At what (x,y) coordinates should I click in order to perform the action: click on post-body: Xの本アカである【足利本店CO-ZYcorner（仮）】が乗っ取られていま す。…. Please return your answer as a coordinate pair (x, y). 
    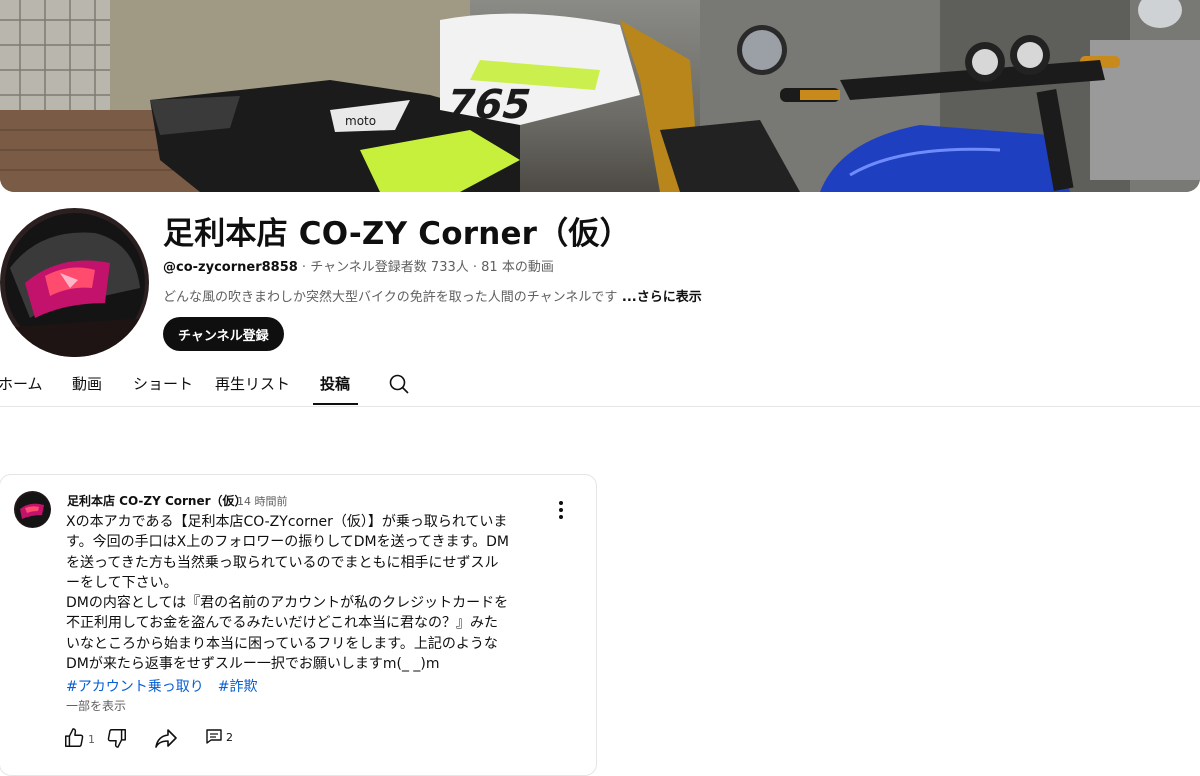
    Looking at the image, I should click on (306, 593).